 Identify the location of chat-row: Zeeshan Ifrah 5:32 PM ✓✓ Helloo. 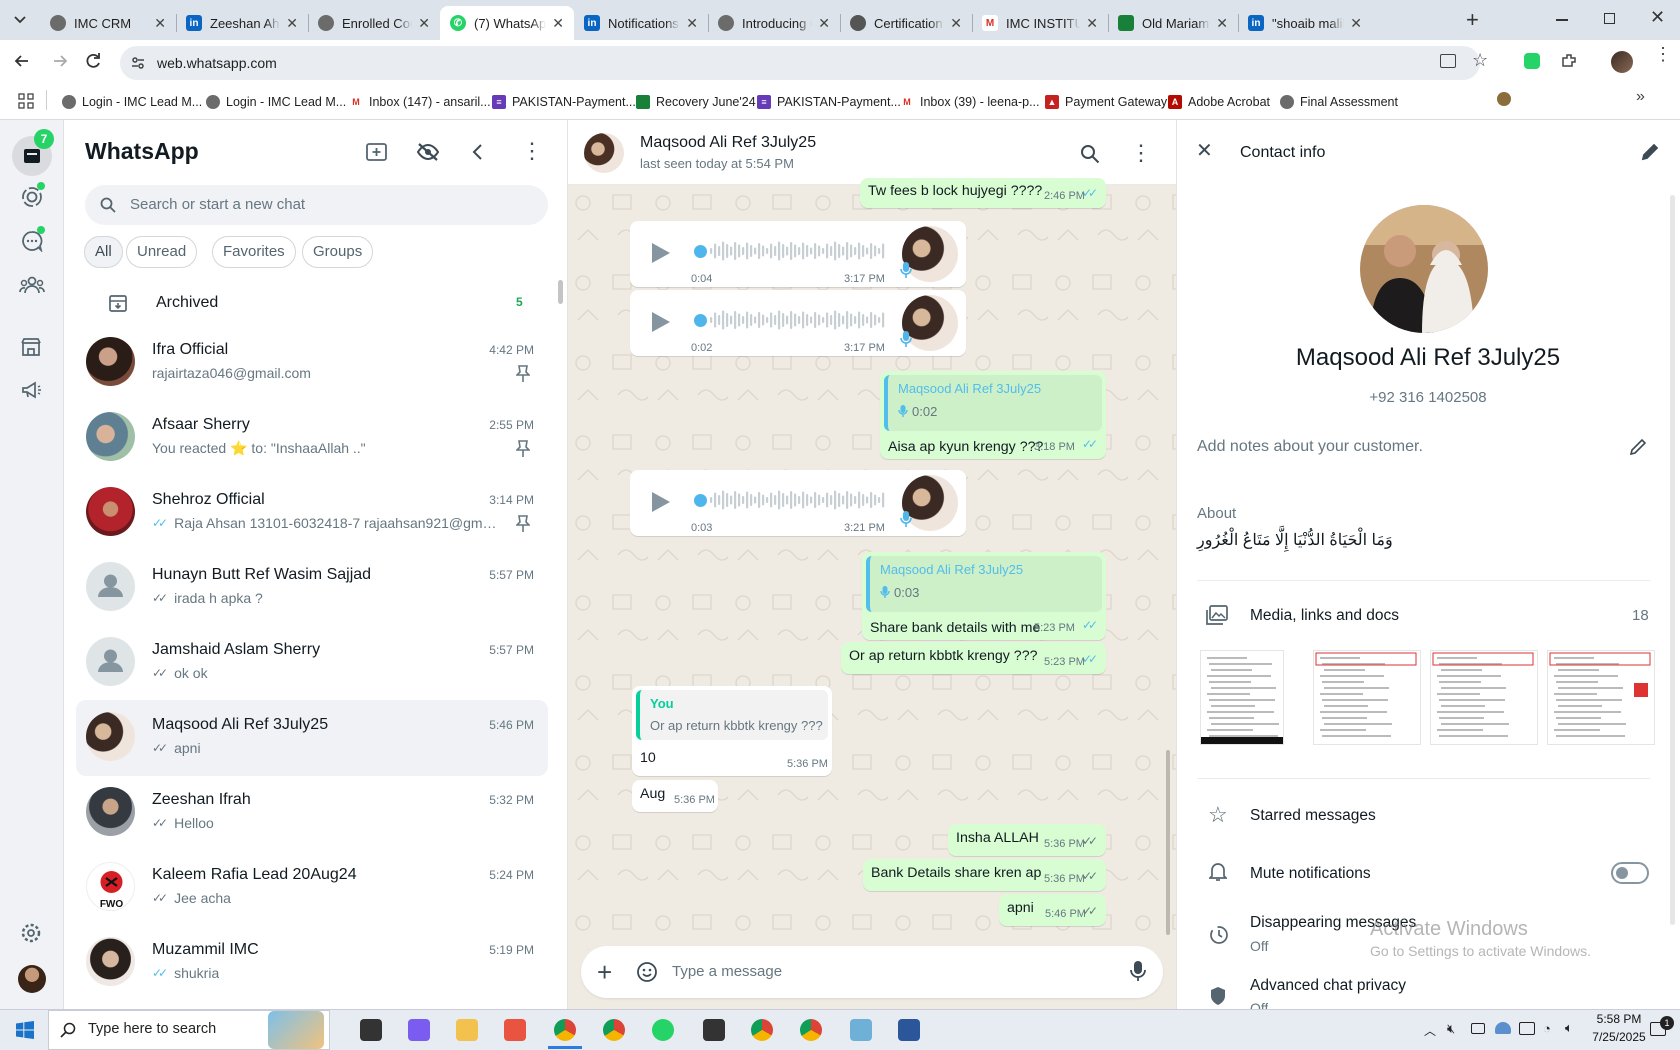
(312, 813).